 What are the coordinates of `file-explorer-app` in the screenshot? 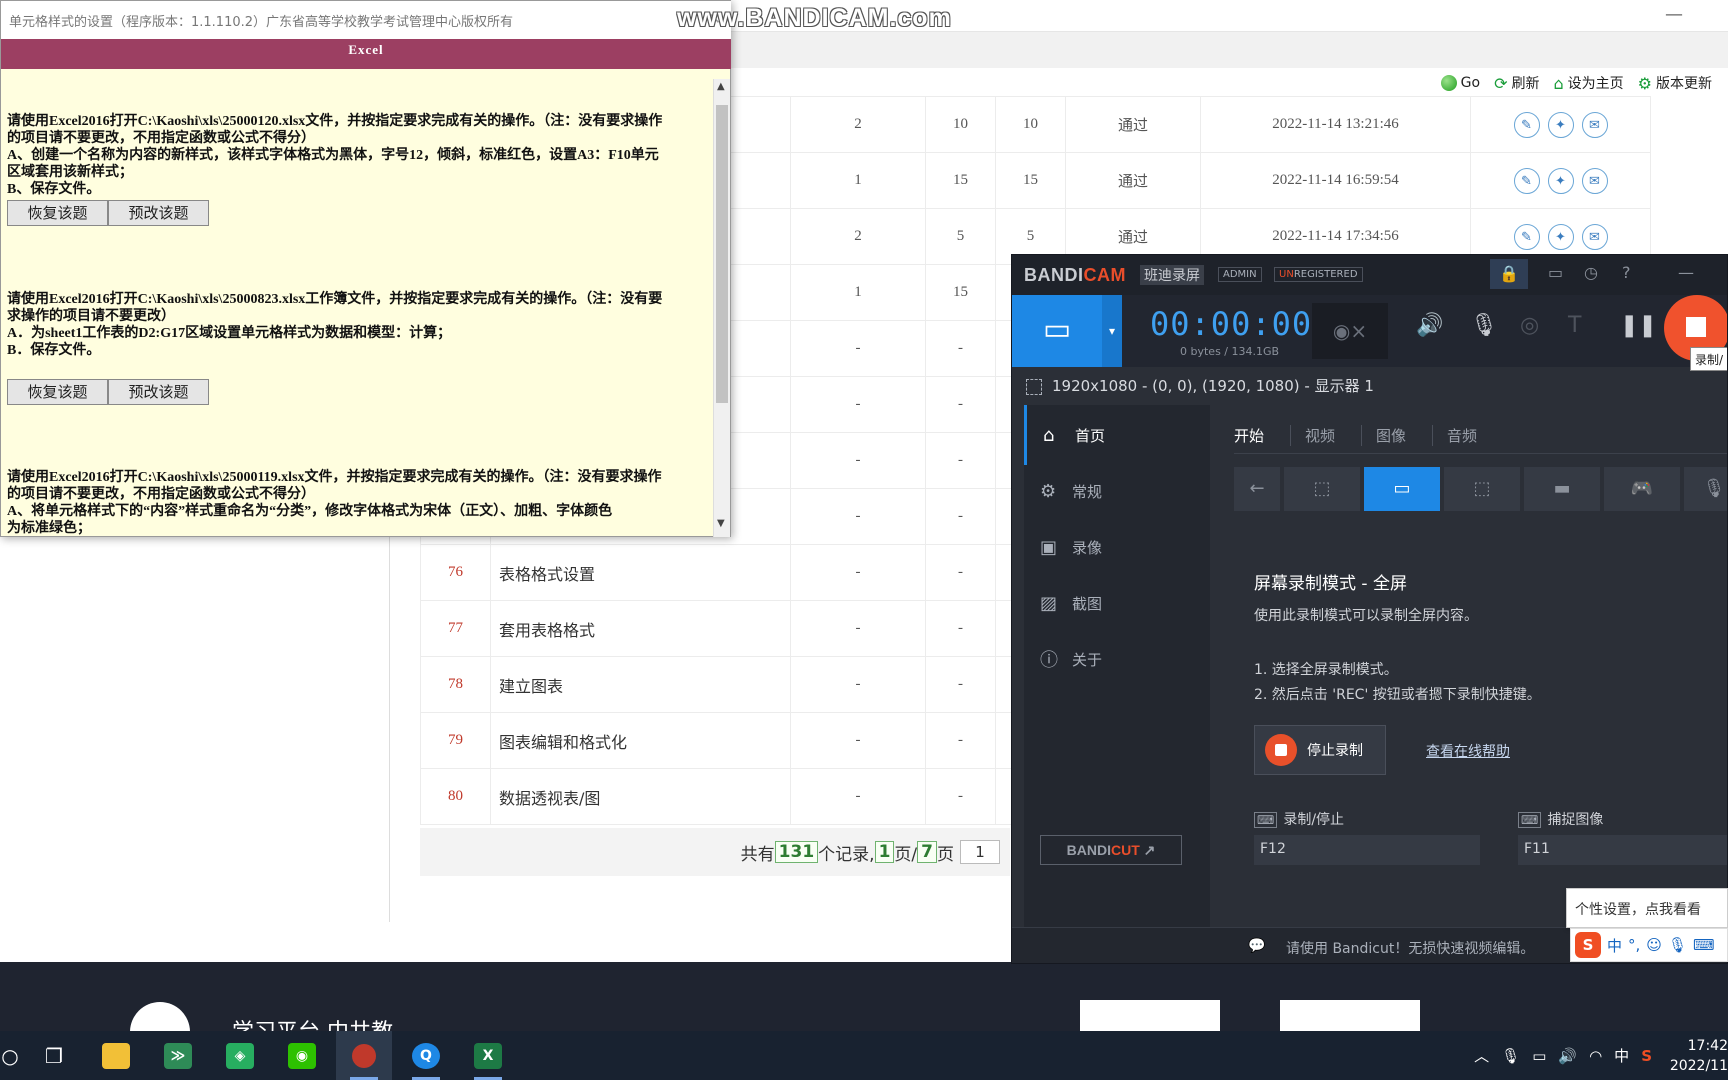 It's located at (116, 1055).